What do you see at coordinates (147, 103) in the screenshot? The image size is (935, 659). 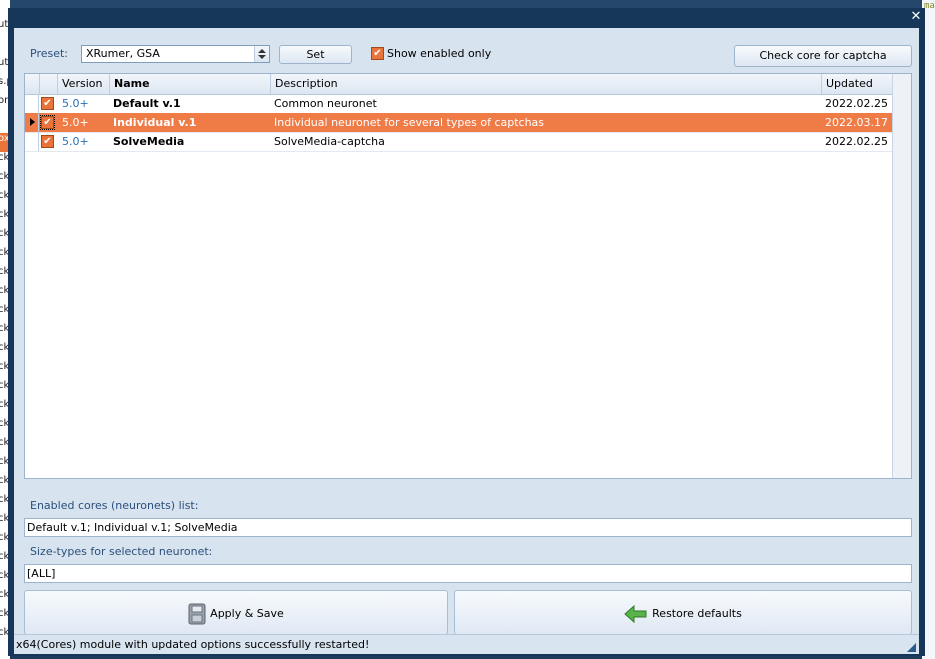 I see `row-name: Default v.1` at bounding box center [147, 103].